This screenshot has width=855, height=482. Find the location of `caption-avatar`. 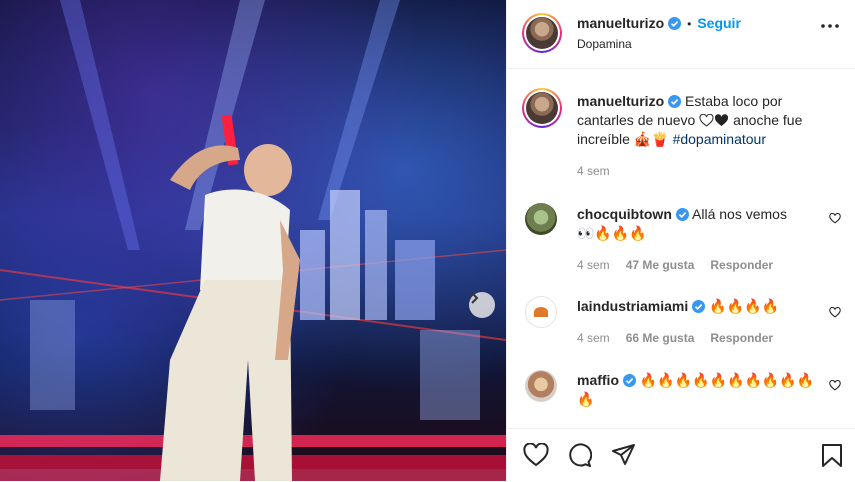

caption-avatar is located at coordinates (542, 108).